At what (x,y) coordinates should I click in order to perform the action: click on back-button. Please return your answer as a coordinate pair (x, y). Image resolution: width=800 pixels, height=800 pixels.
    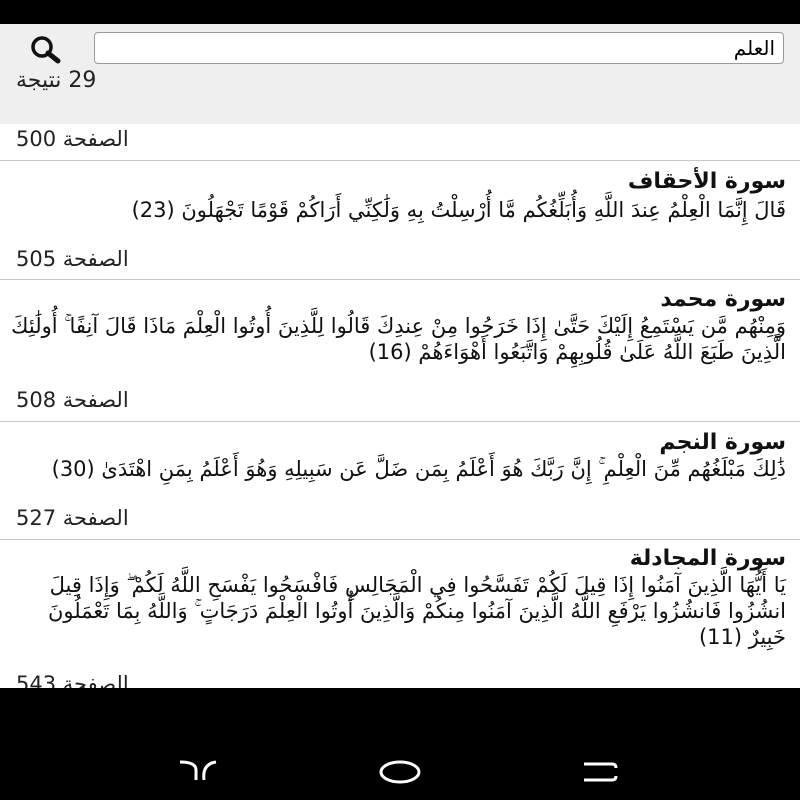
    Looking at the image, I should click on (600, 771).